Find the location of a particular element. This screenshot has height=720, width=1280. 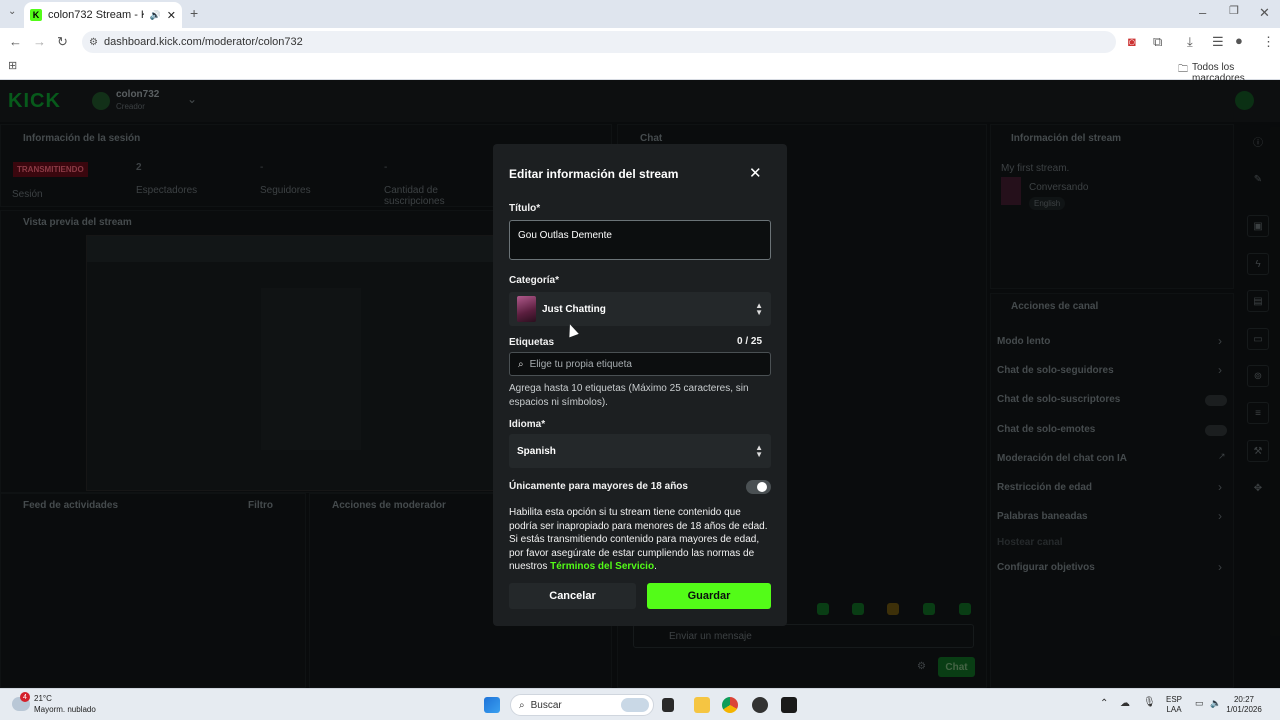

language-value: Spanish is located at coordinates (536, 451).